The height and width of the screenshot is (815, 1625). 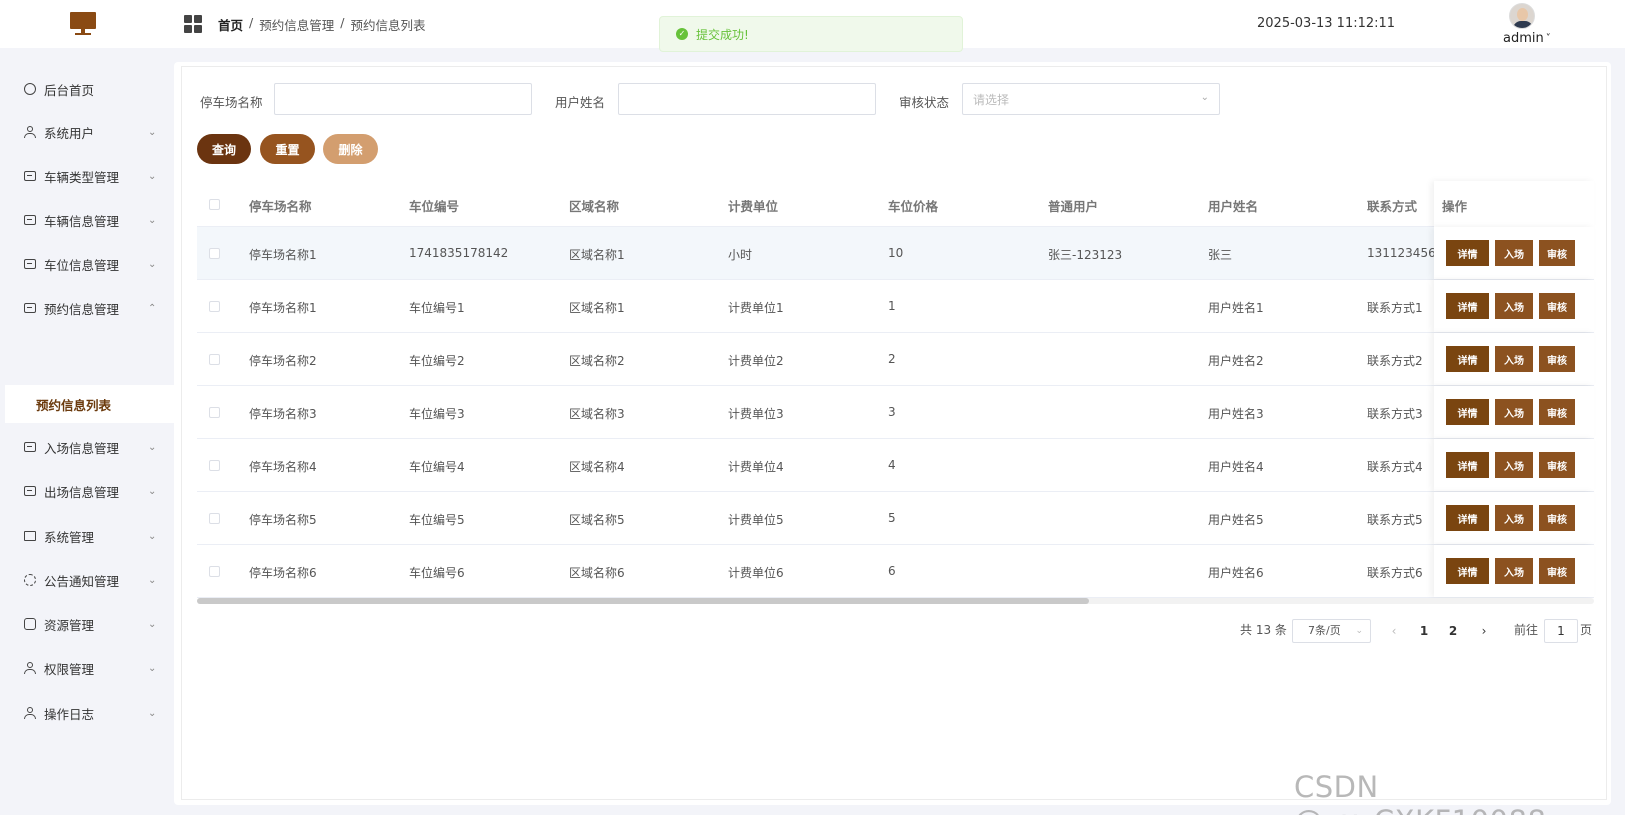 I want to click on table-row: 停车场名称2 车位编号2 区域名称2 计费单位2 2 用户姓名2 联系方式2 详情 入场 审核, so click(x=895, y=359).